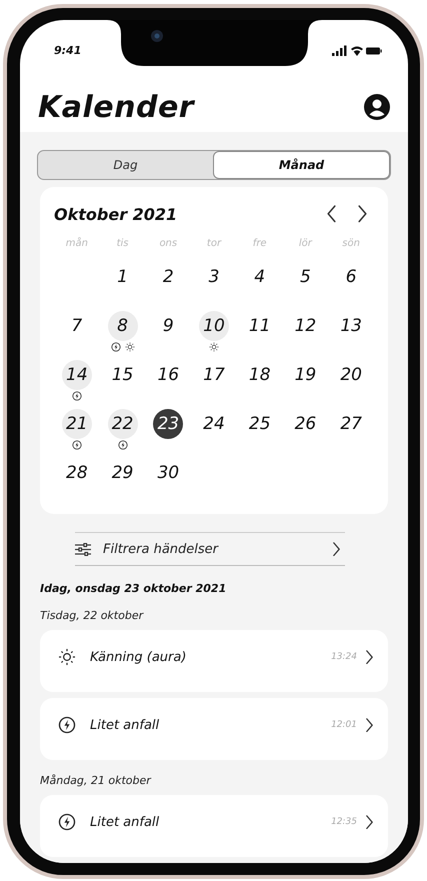 The height and width of the screenshot is (881, 427). What do you see at coordinates (168, 244) in the screenshot?
I see `weekday-label: ons` at bounding box center [168, 244].